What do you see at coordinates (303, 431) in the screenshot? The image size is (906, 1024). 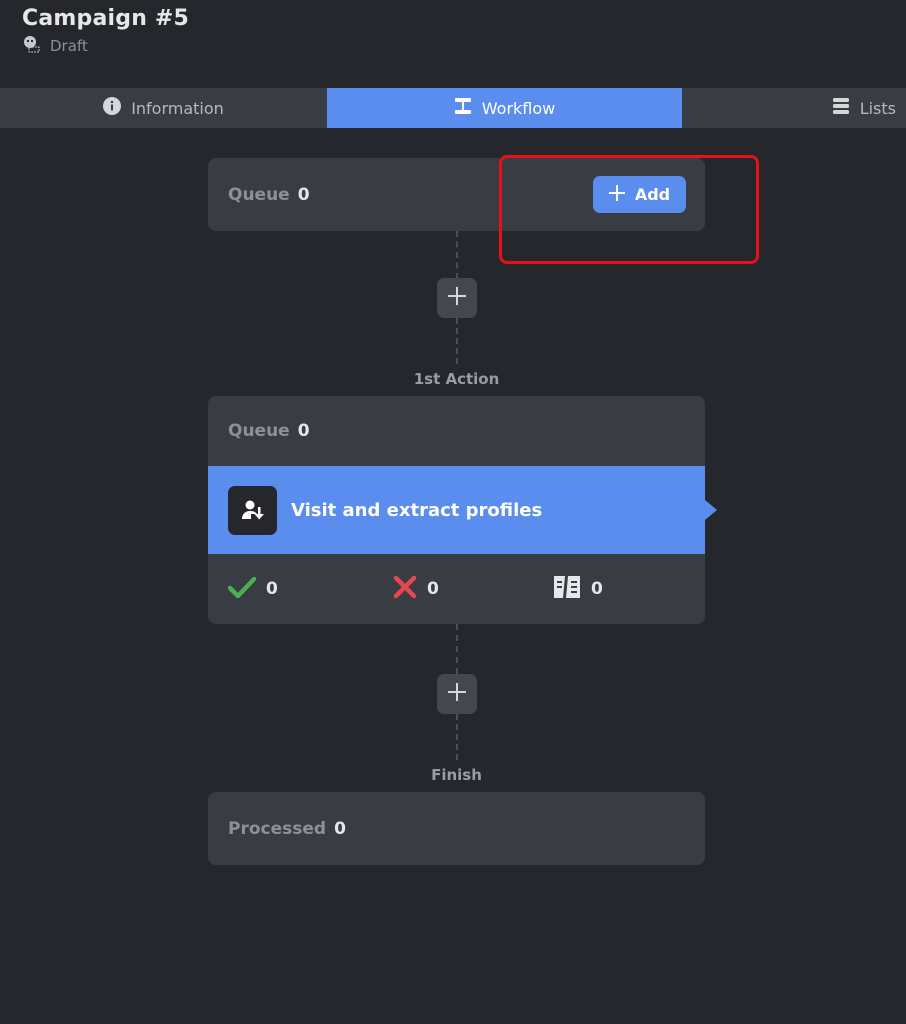 I see `action-queue-count: 0` at bounding box center [303, 431].